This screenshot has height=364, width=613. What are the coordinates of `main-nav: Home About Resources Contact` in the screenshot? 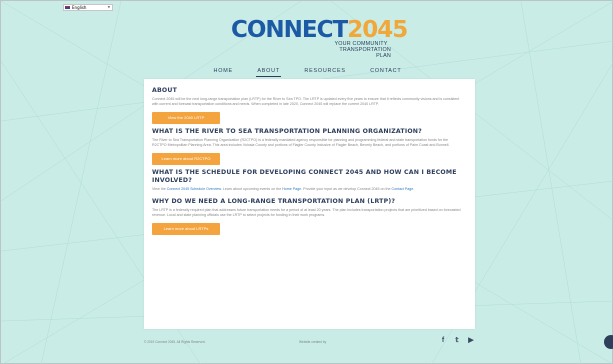 It's located at (307, 68).